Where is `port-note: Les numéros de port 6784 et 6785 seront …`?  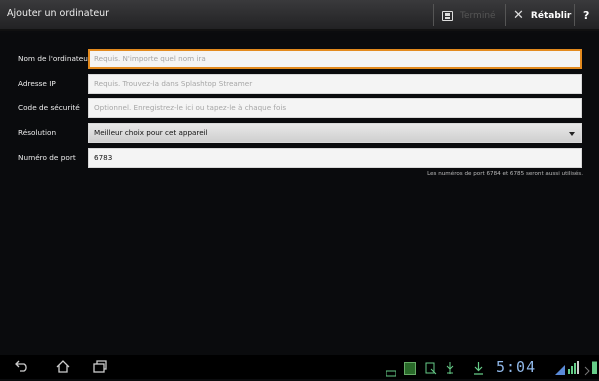
port-note: Les numéros de port 6784 et 6785 seront … is located at coordinates (505, 174).